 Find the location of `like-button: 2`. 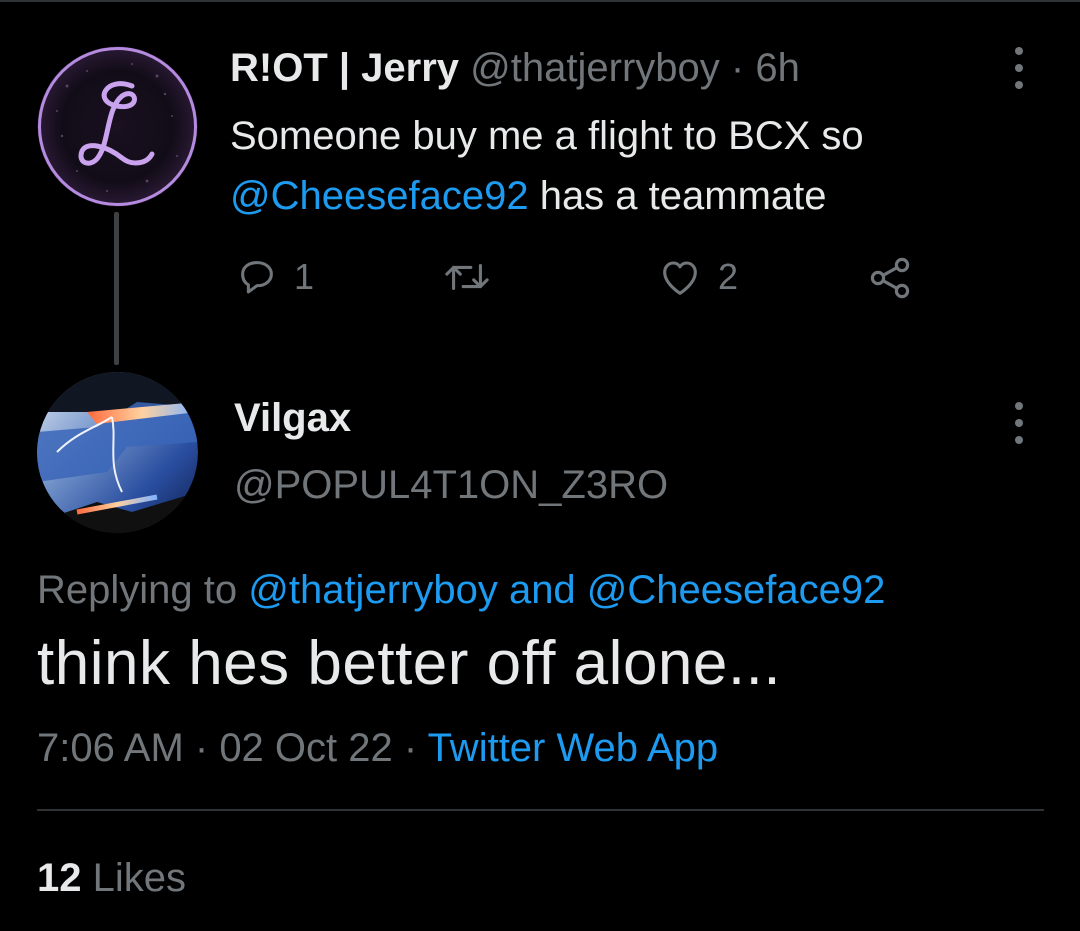

like-button: 2 is located at coordinates (697, 277).